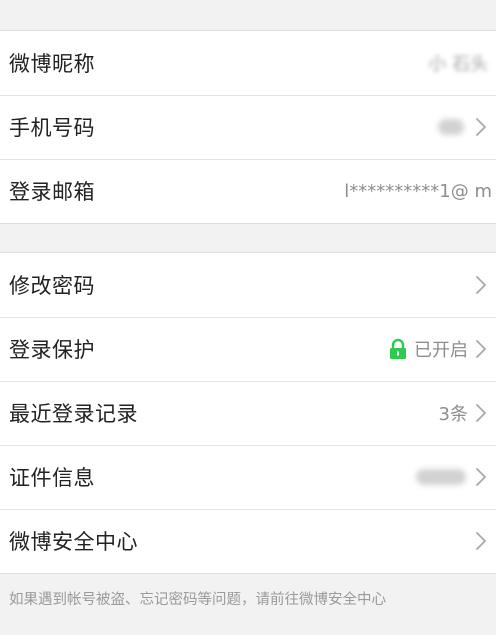 This screenshot has width=496, height=635. I want to click on phone-right, so click(467, 127).